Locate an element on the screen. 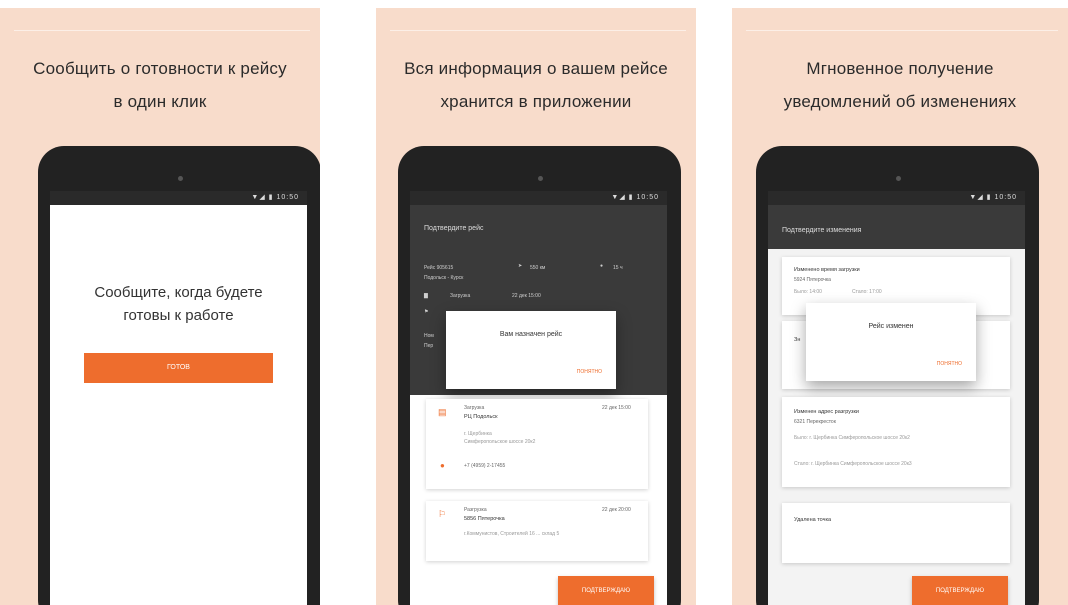  extra-label-2: Пер is located at coordinates (429, 346).